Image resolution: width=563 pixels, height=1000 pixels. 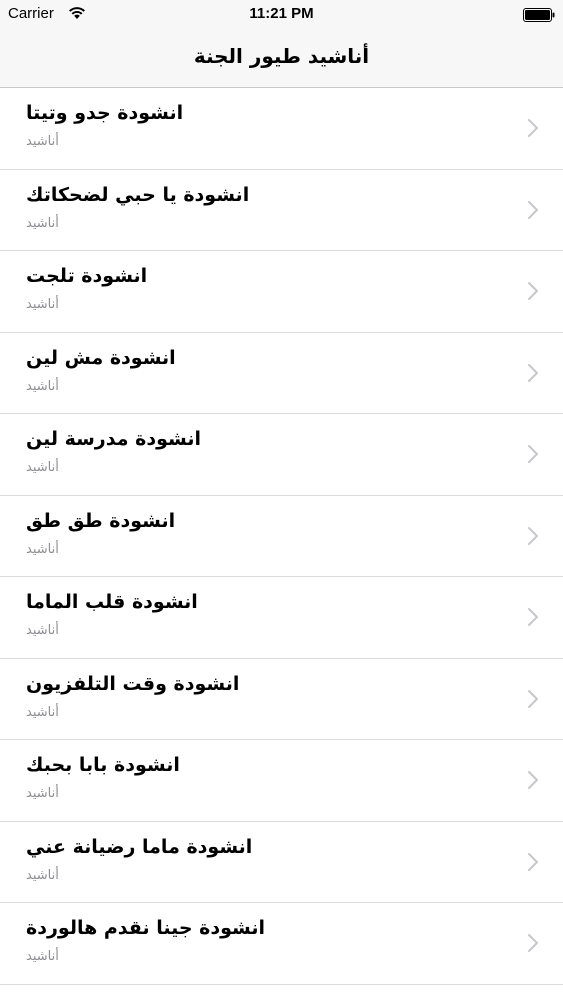 I want to click on list-item: انشودة طق طق أناشيد, so click(x=281, y=536).